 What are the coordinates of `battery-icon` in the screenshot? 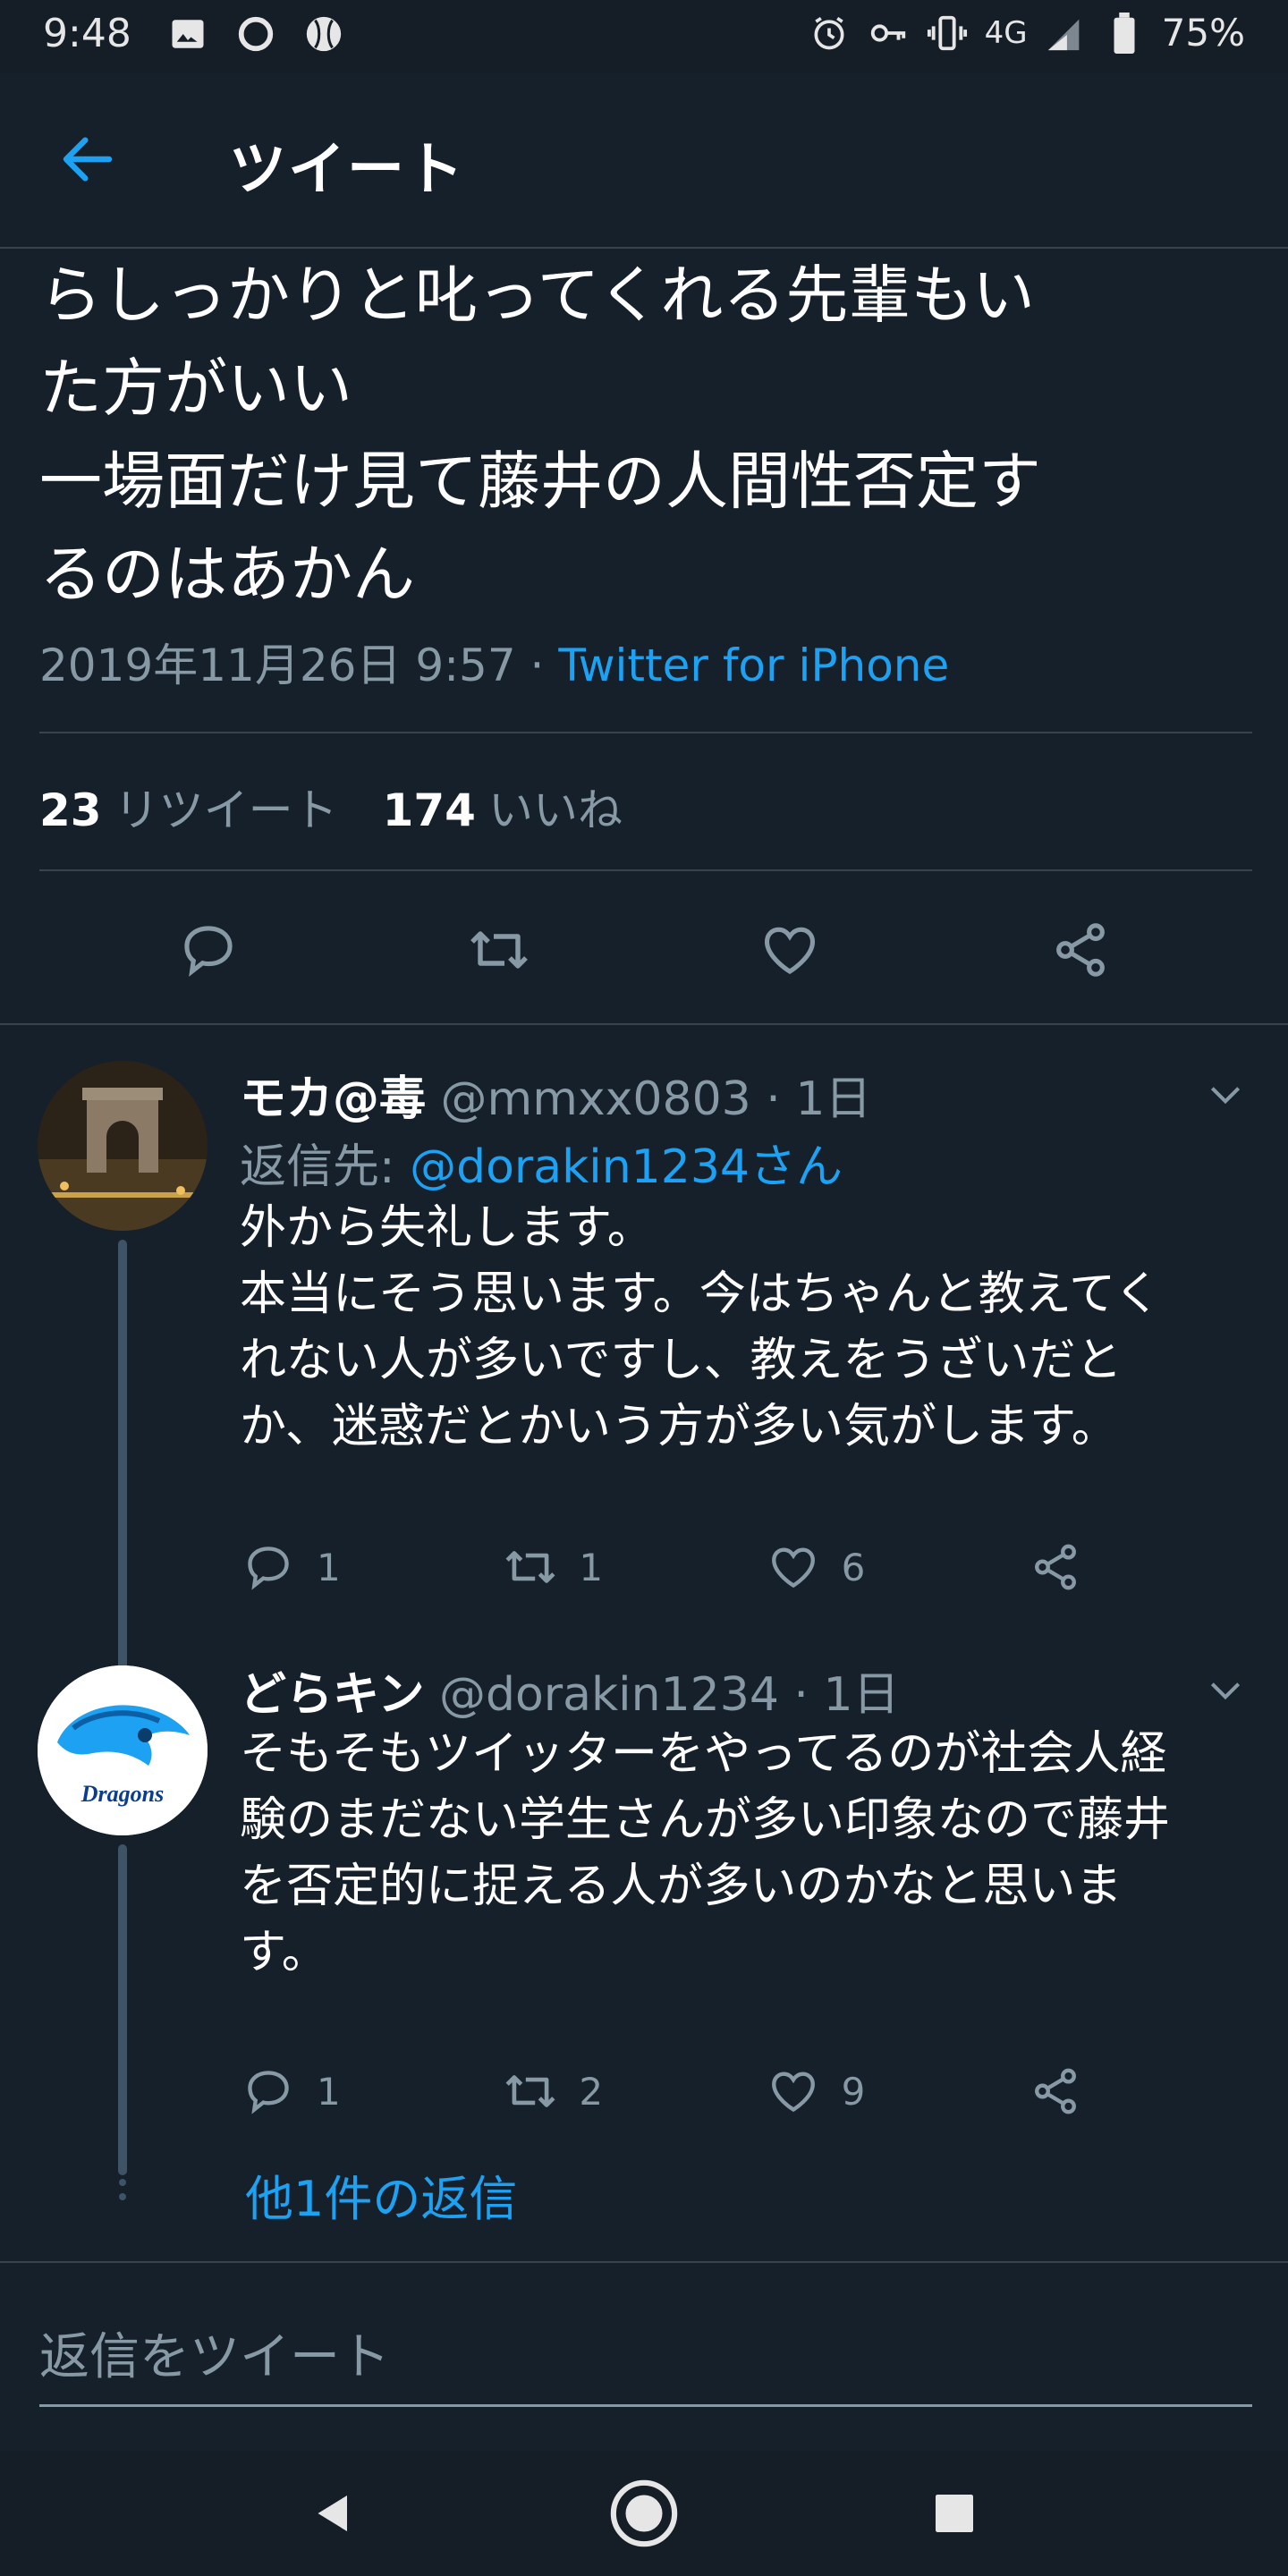 It's located at (1124, 33).